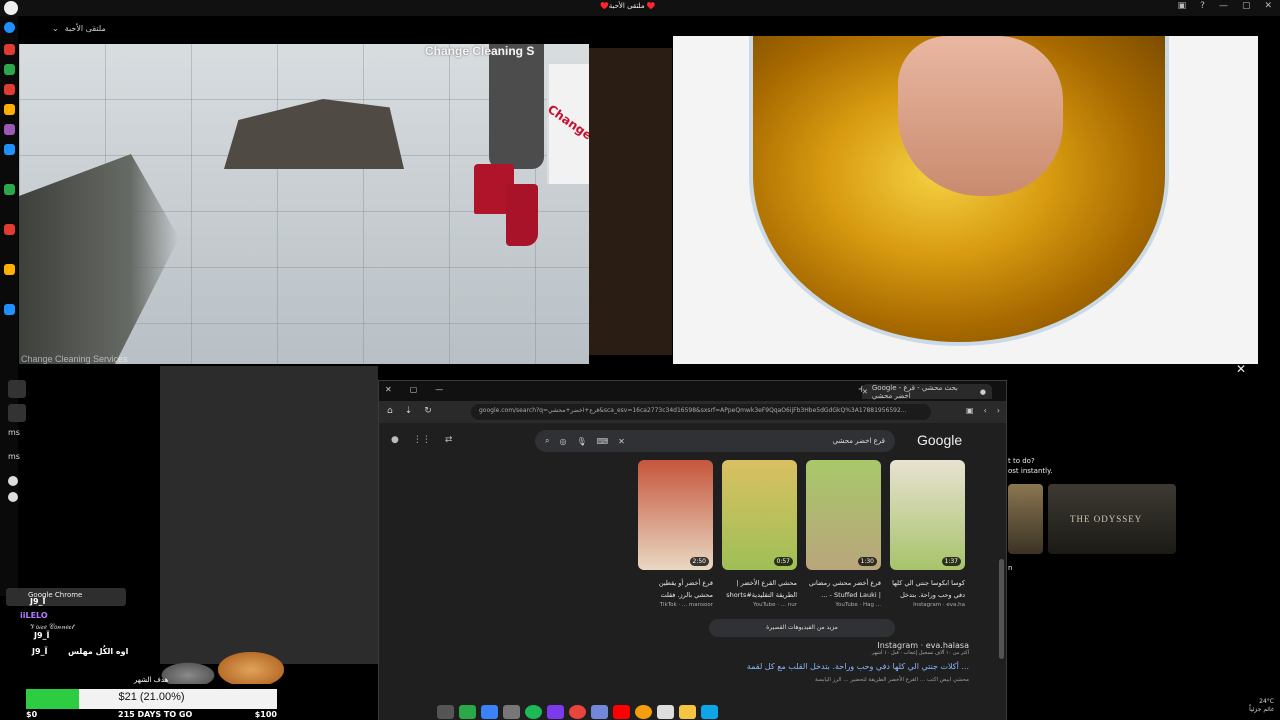 The height and width of the screenshot is (720, 1280). I want to click on clear-icon: ✕, so click(621, 441).